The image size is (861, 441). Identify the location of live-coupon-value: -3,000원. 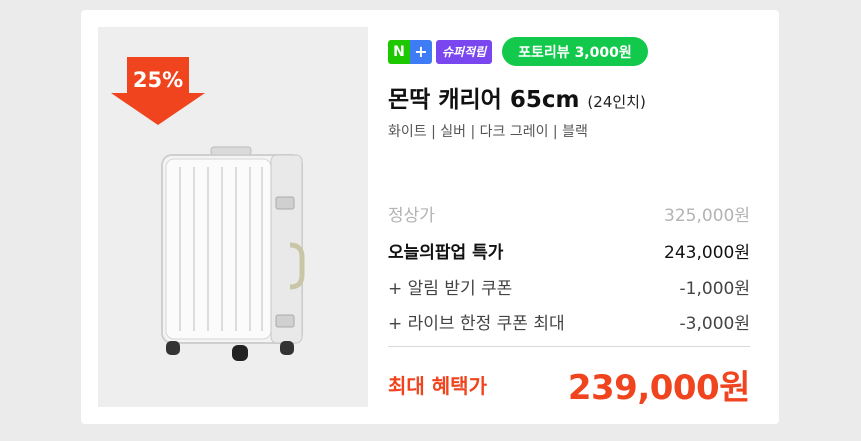
(714, 324).